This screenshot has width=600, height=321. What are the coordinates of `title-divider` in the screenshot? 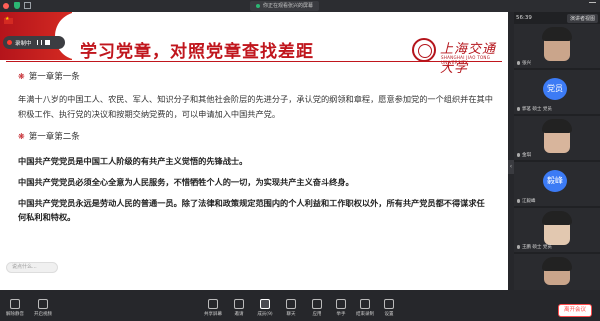 It's located at (254, 61).